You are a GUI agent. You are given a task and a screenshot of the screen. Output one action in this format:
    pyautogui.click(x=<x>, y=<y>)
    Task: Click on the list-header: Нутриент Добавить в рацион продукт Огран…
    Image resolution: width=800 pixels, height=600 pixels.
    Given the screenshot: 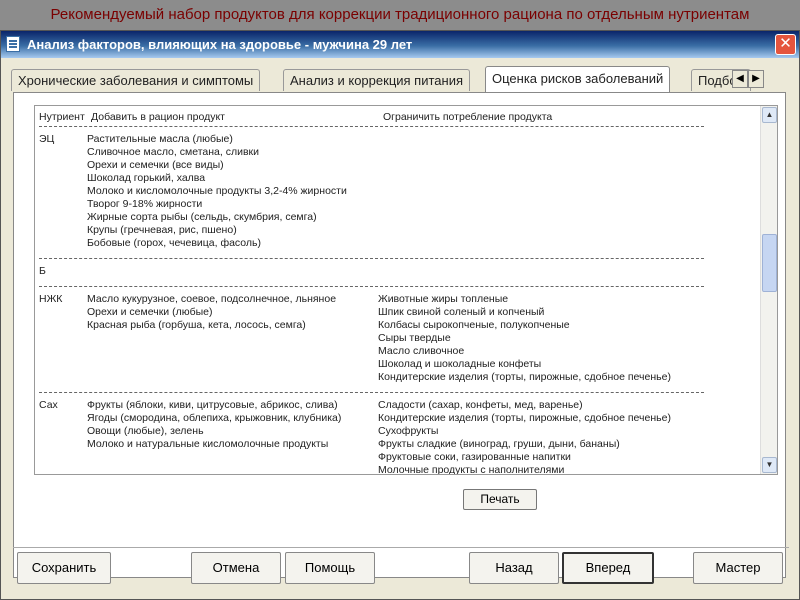 What is the action you would take?
    pyautogui.click(x=398, y=118)
    